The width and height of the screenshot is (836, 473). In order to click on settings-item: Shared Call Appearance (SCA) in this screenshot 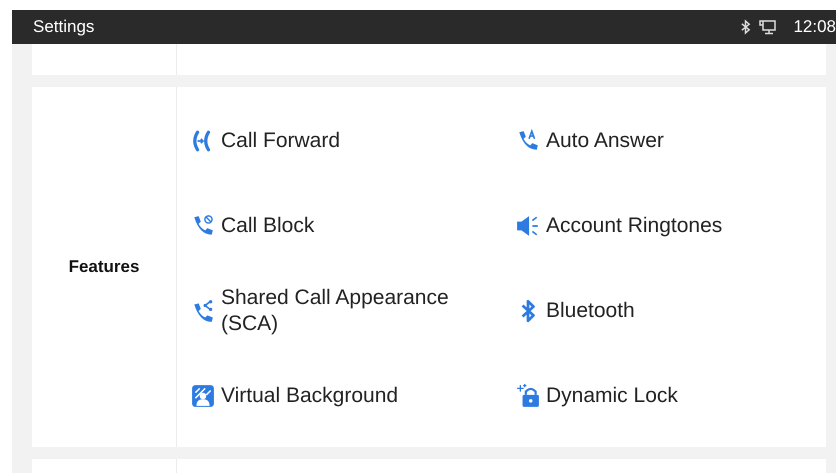, I will do `click(353, 310)`.